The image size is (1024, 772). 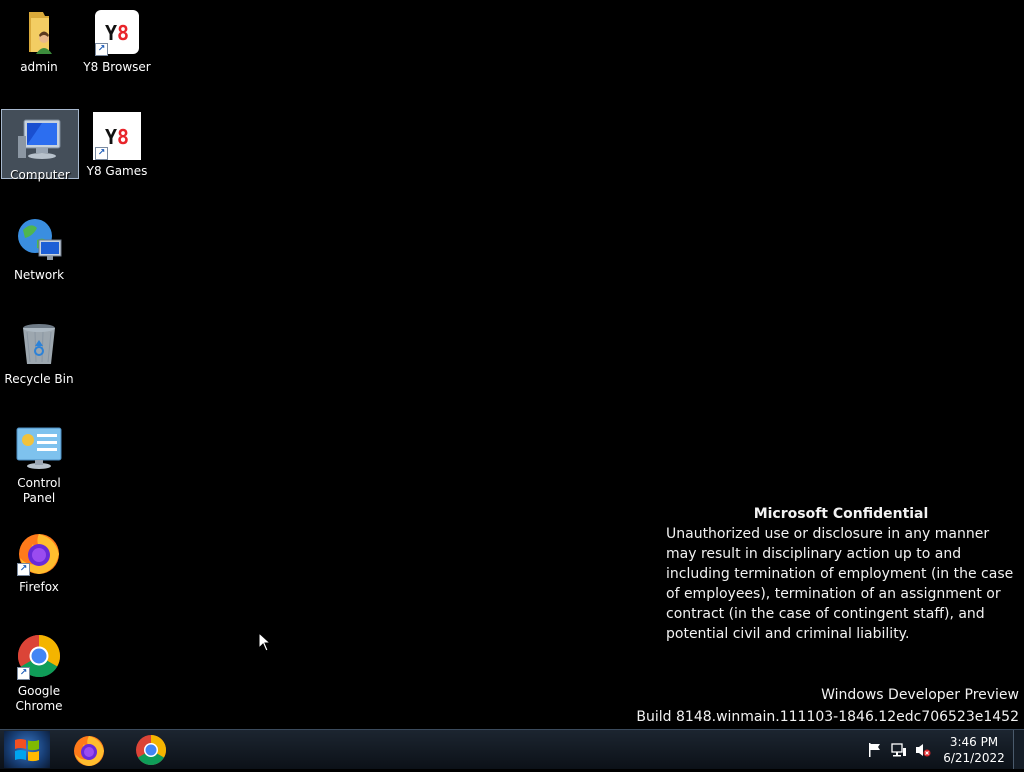 I want to click on start-button, so click(x=27, y=749).